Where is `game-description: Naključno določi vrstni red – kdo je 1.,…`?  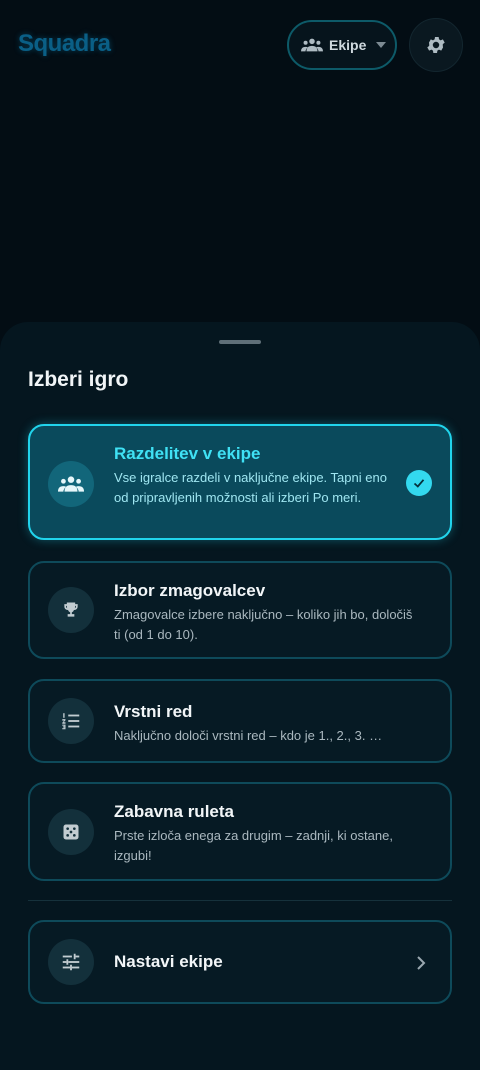 game-description: Naključno določi vrstni red – kdo je 1.,… is located at coordinates (248, 735).